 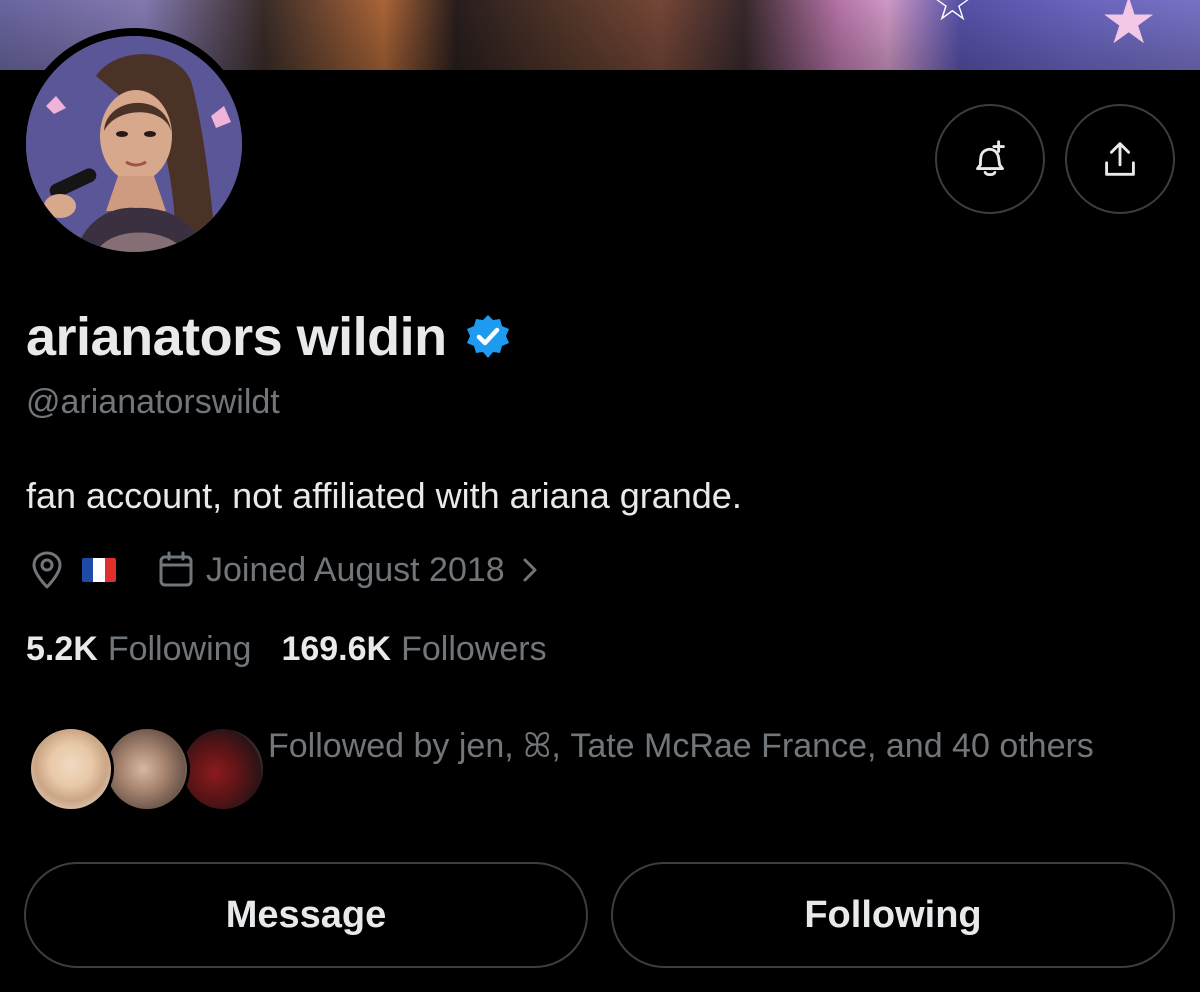 What do you see at coordinates (47, 570) in the screenshot?
I see `location-pin-icon` at bounding box center [47, 570].